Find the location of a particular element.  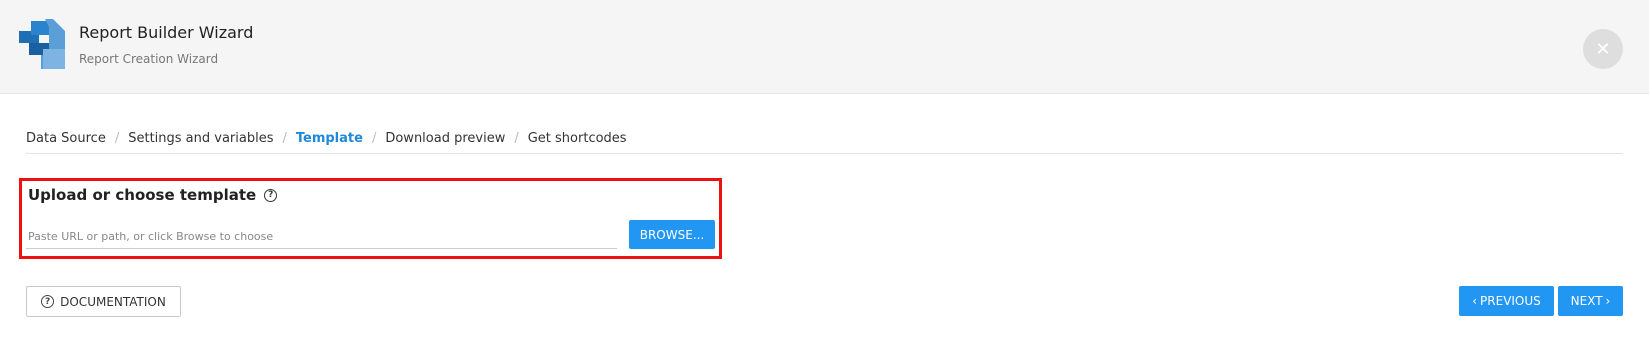

next-label: NEXT is located at coordinates (1586, 301).